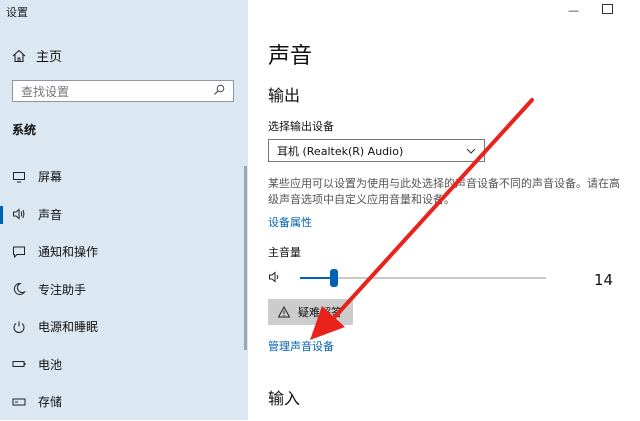 The height and width of the screenshot is (421, 640). What do you see at coordinates (50, 364) in the screenshot?
I see `sidebar-item-label: 电池` at bounding box center [50, 364].